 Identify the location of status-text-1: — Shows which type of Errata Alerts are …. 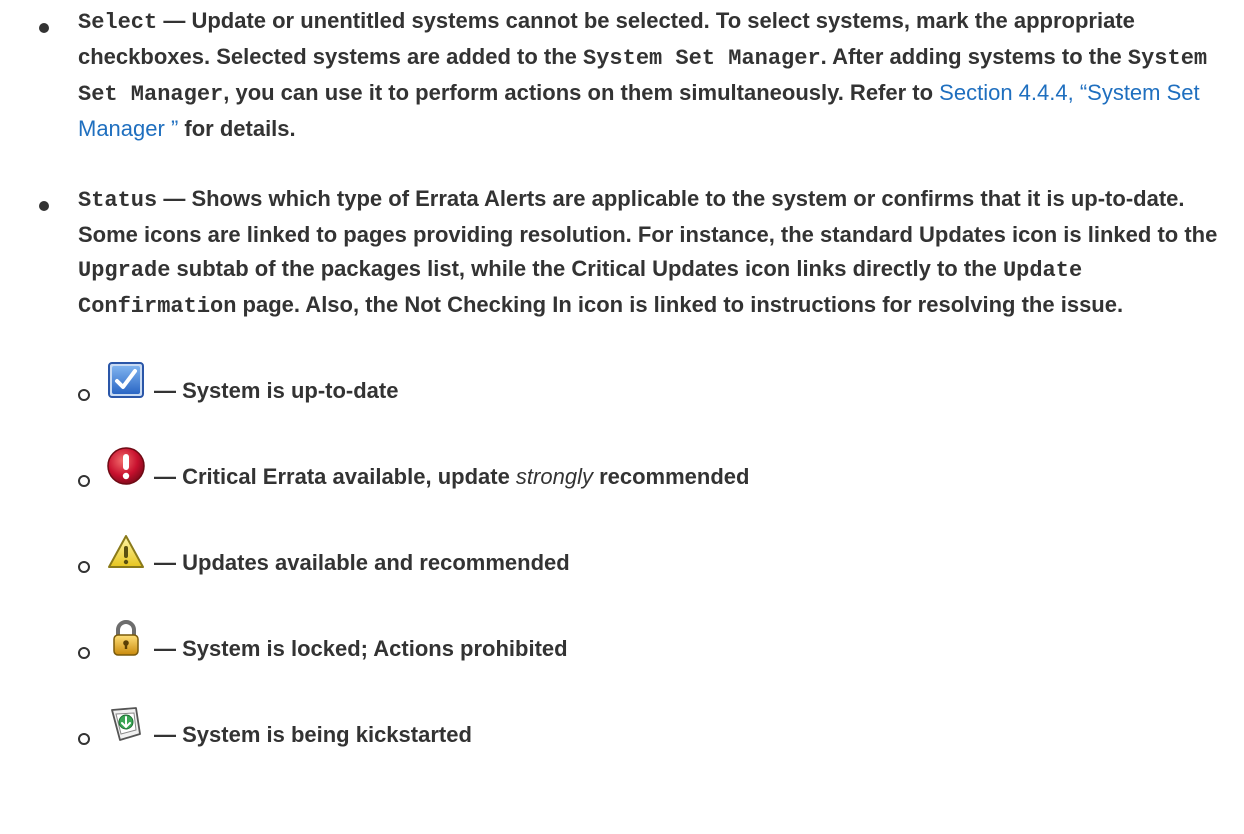
(648, 216).